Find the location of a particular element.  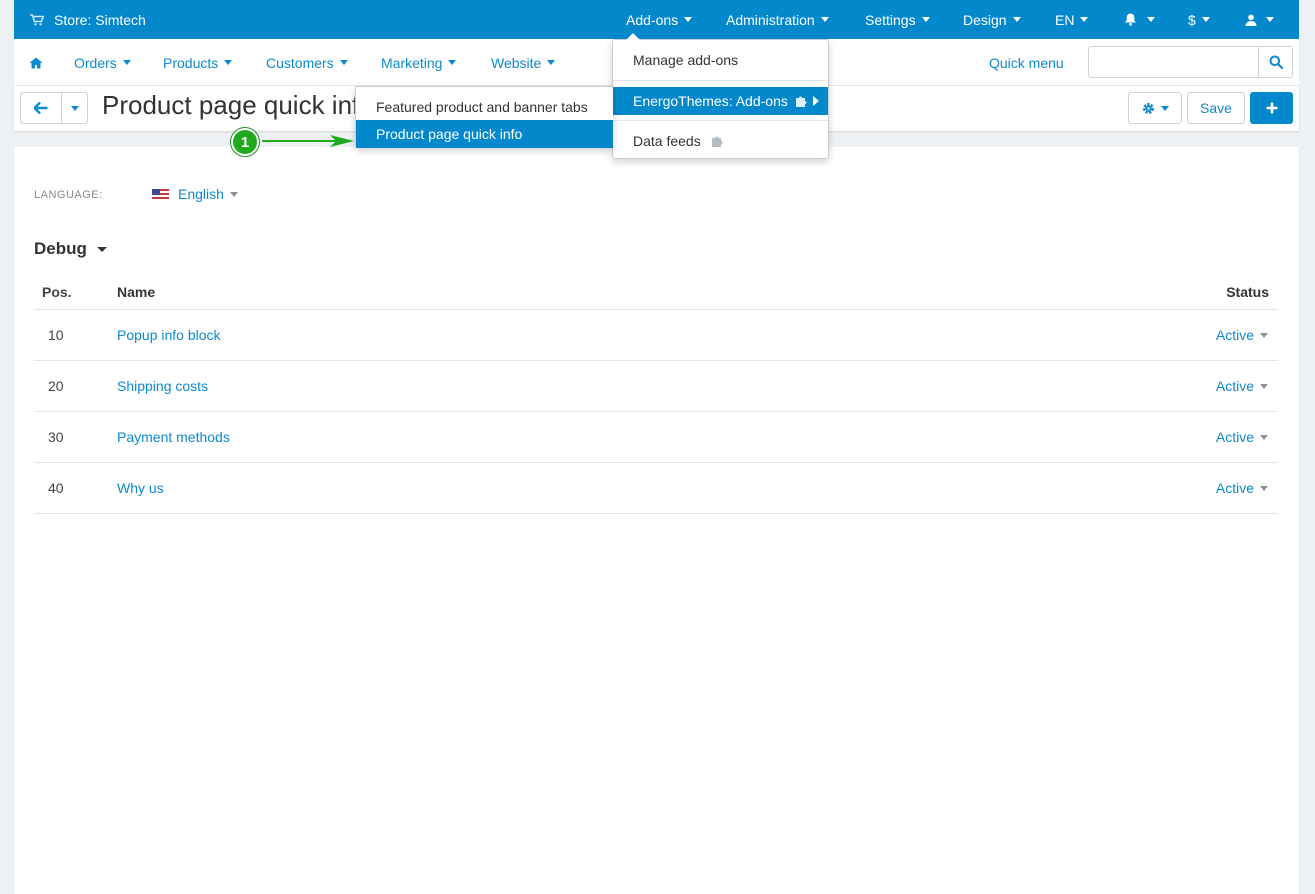

notifications-button is located at coordinates (1139, 19).